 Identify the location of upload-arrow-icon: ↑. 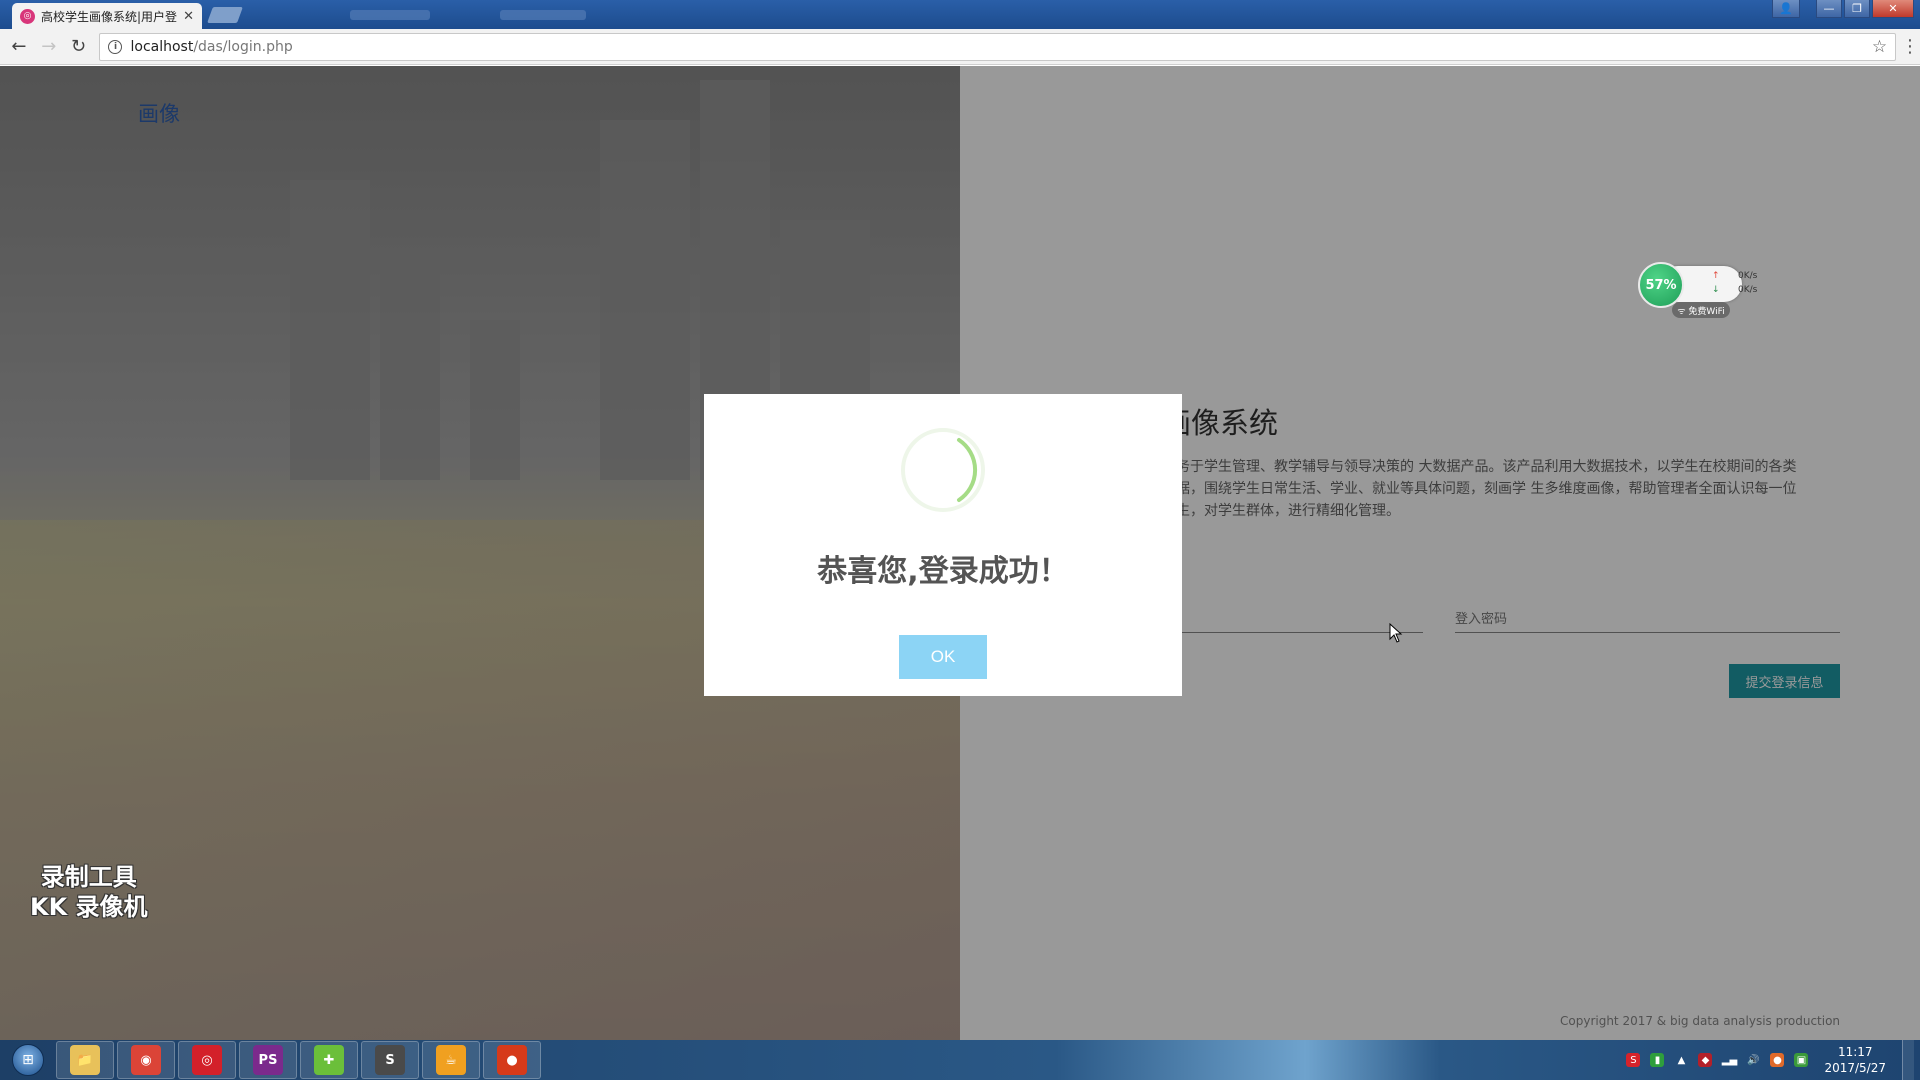
(1716, 276).